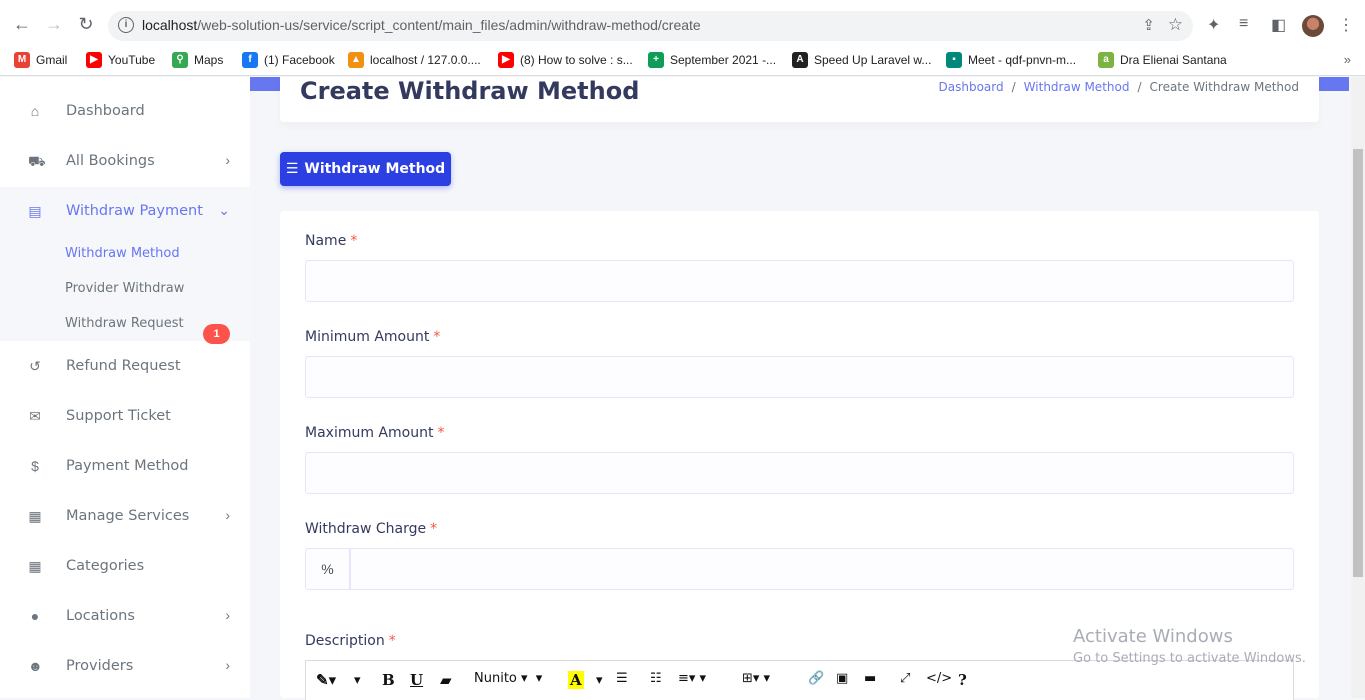  I want to click on scrollbar-thumb, so click(1358, 363).